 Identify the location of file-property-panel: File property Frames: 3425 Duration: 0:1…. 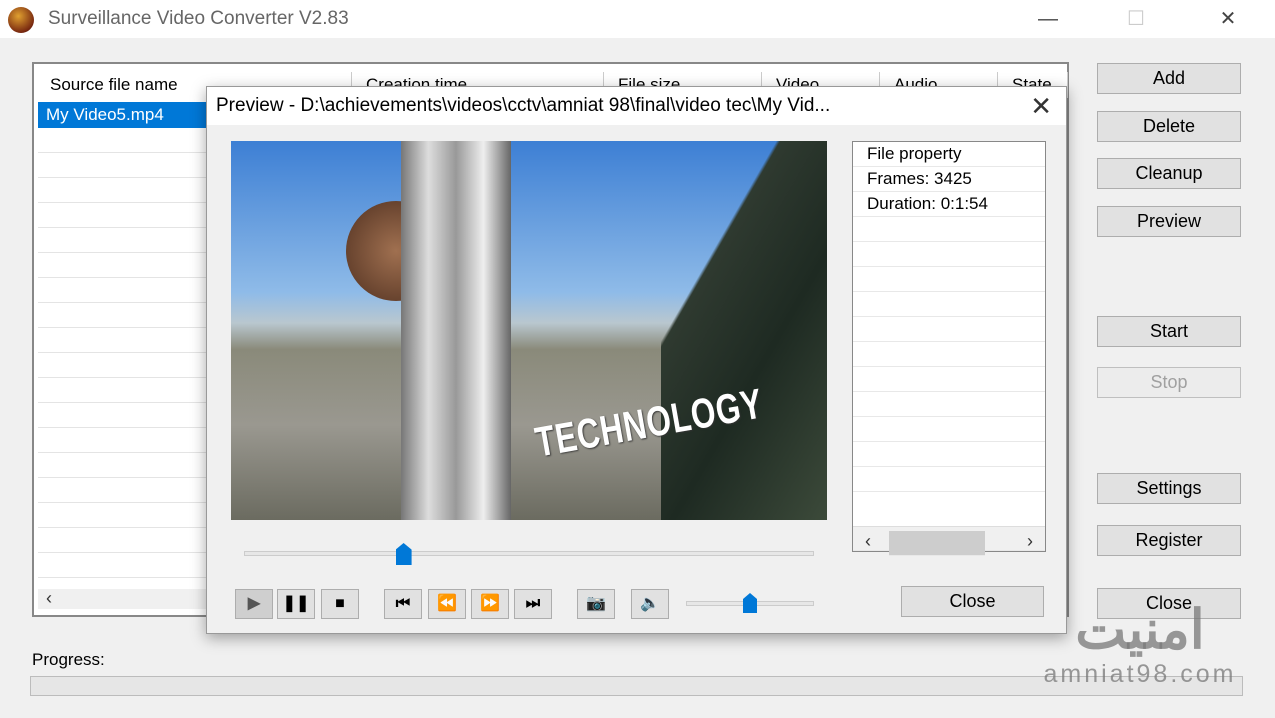
(949, 348).